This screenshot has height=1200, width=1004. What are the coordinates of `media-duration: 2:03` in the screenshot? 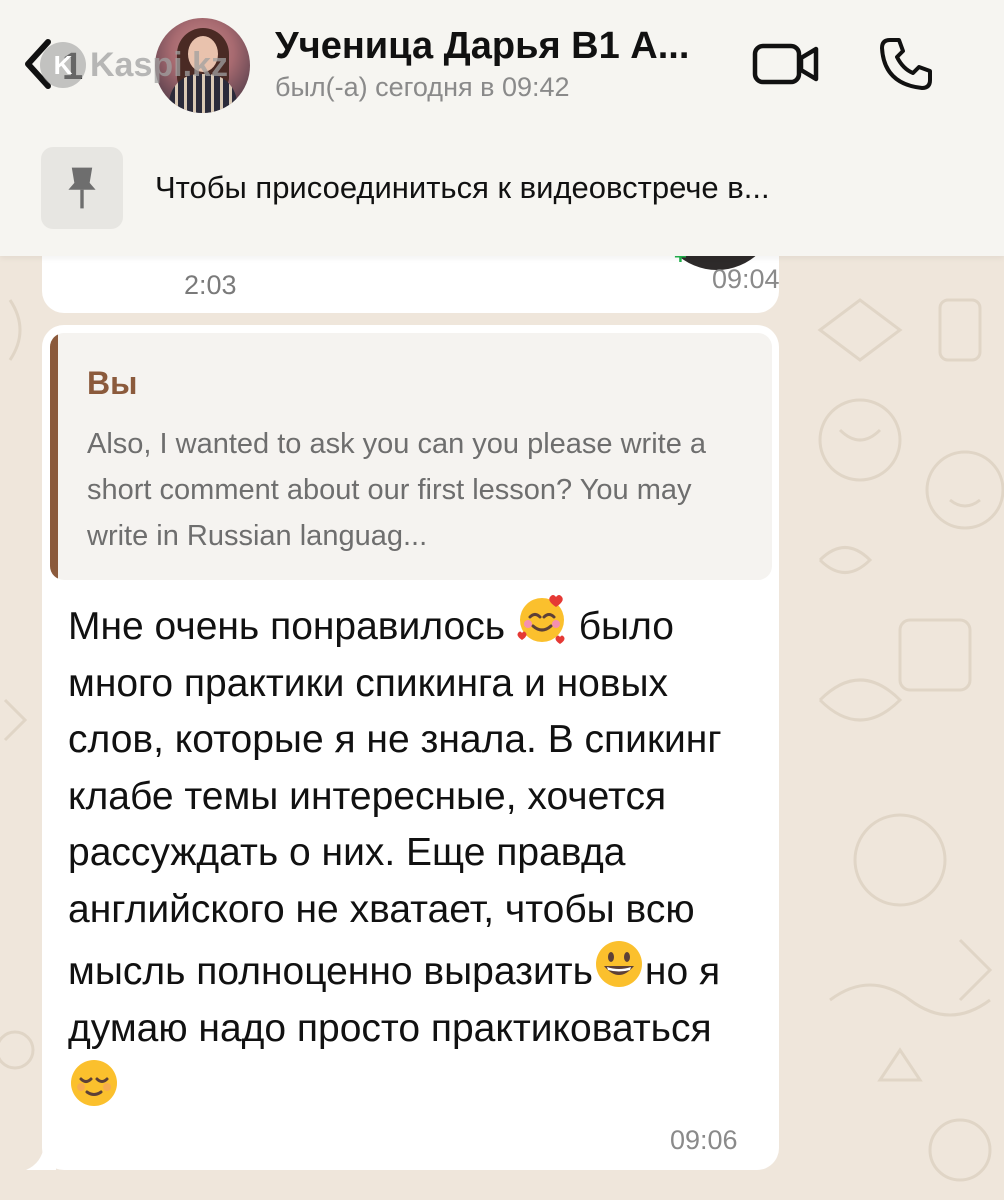 It's located at (210, 285).